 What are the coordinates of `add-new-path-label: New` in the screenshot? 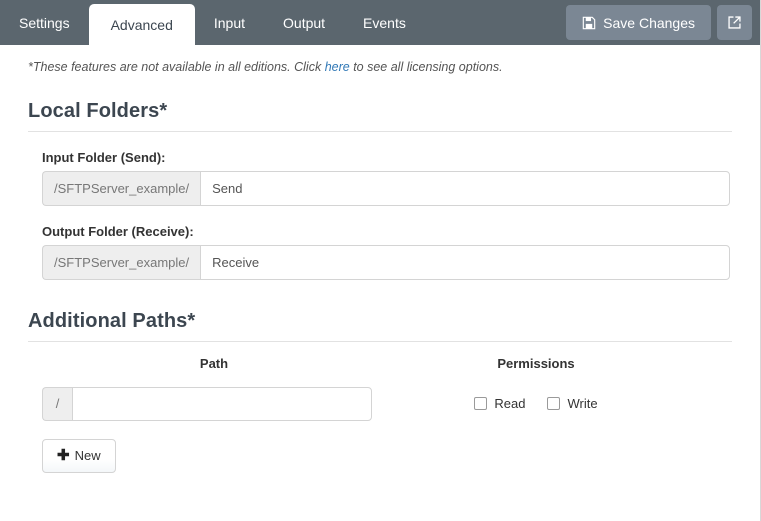 It's located at (87, 455).